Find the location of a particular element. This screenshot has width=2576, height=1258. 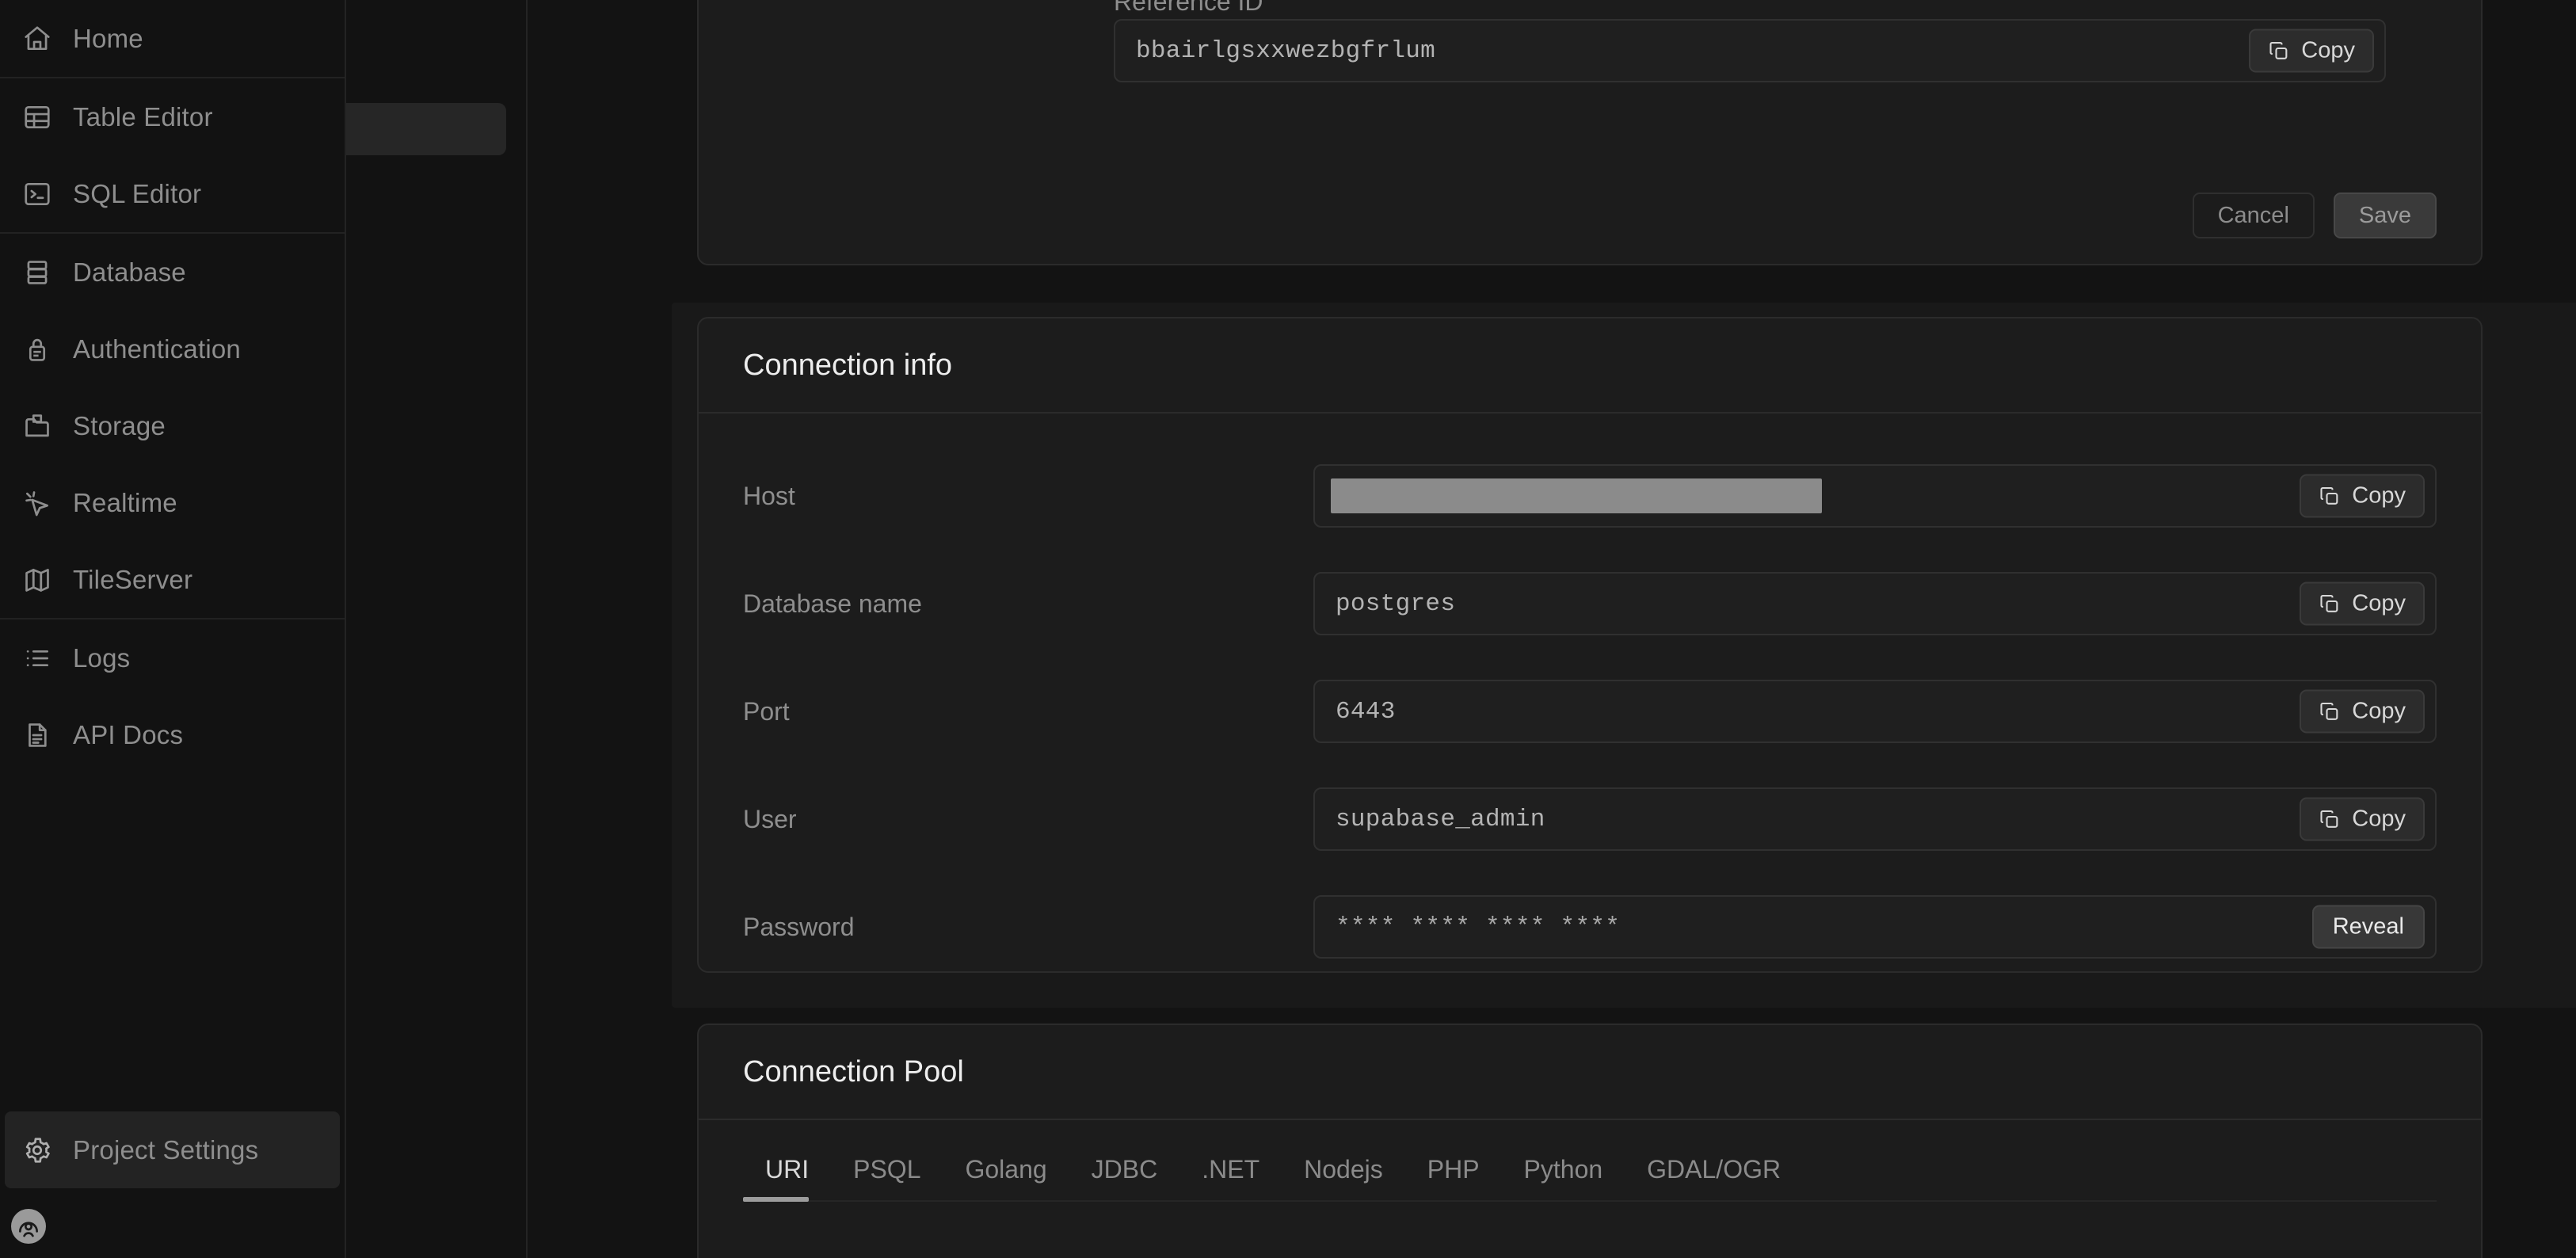

sidebar-group-2: Table Editor SQL Editor is located at coordinates (172, 154).